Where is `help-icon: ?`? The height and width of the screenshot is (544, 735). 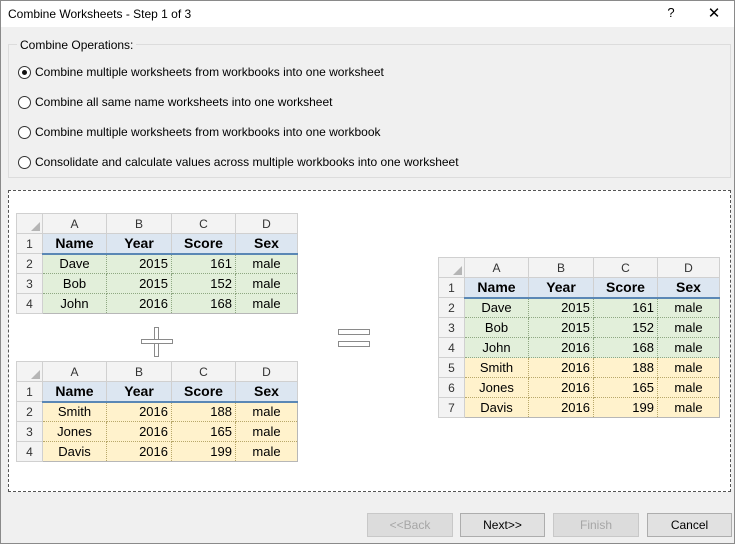
help-icon: ? is located at coordinates (671, 14).